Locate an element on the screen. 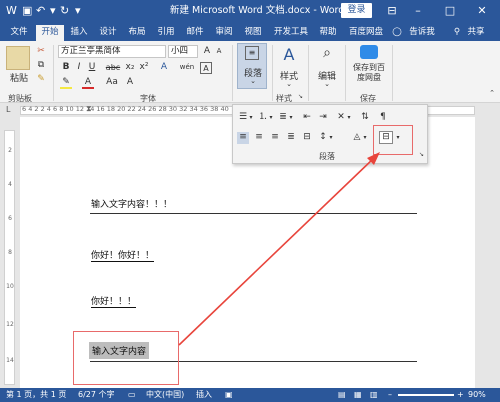 The height and width of the screenshot is (402, 500). superscript-button: x² is located at coordinates (144, 68).